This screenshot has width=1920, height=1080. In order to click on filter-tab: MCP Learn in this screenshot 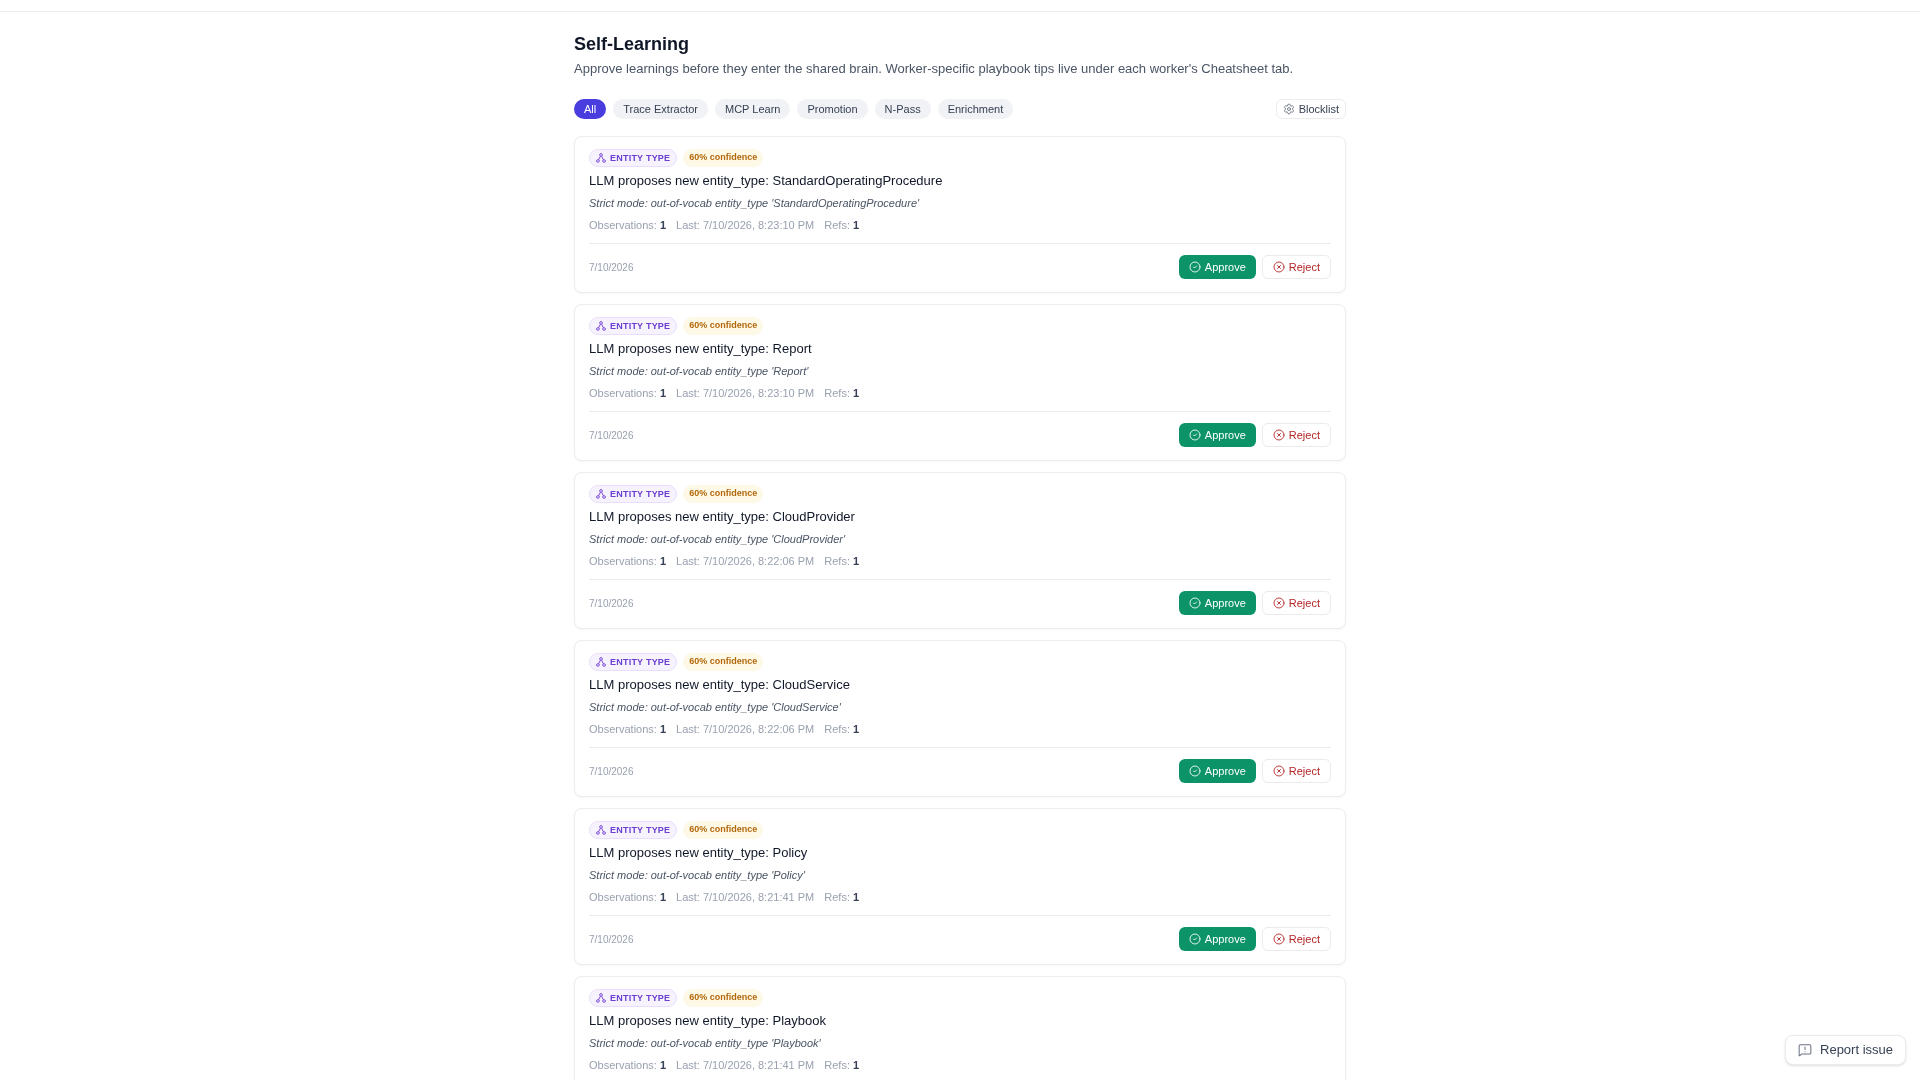, I will do `click(753, 109)`.